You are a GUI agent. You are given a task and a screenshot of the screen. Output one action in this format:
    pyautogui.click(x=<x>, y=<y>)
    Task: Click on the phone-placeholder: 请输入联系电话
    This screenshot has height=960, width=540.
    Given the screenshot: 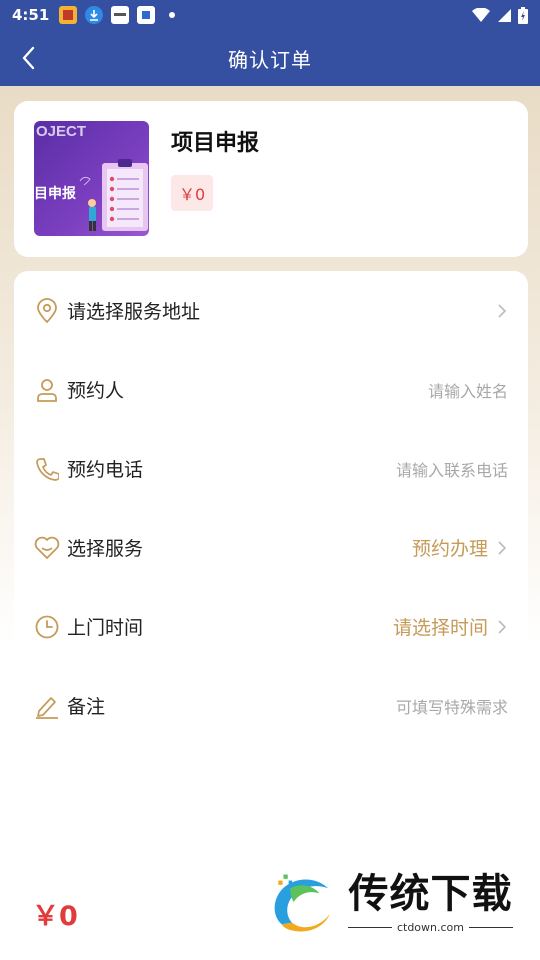 What is the action you would take?
    pyautogui.click(x=451, y=470)
    